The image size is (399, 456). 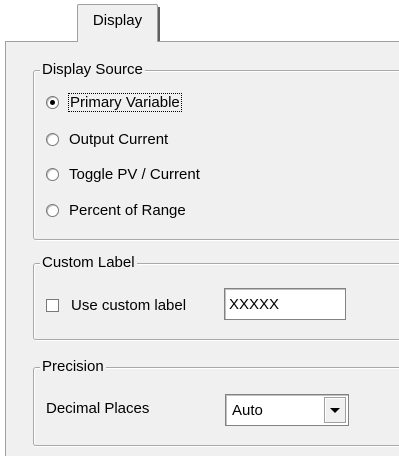 I want to click on chevron-down-icon, so click(x=335, y=410).